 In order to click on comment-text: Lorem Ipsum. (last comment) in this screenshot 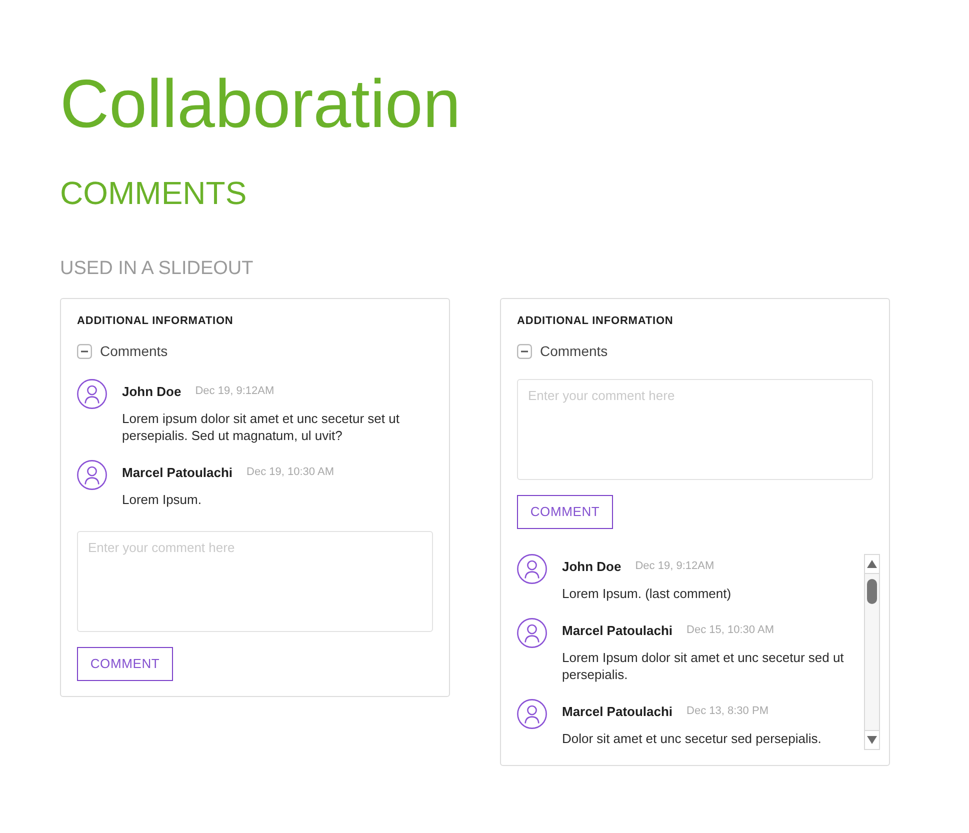, I will do `click(647, 593)`.